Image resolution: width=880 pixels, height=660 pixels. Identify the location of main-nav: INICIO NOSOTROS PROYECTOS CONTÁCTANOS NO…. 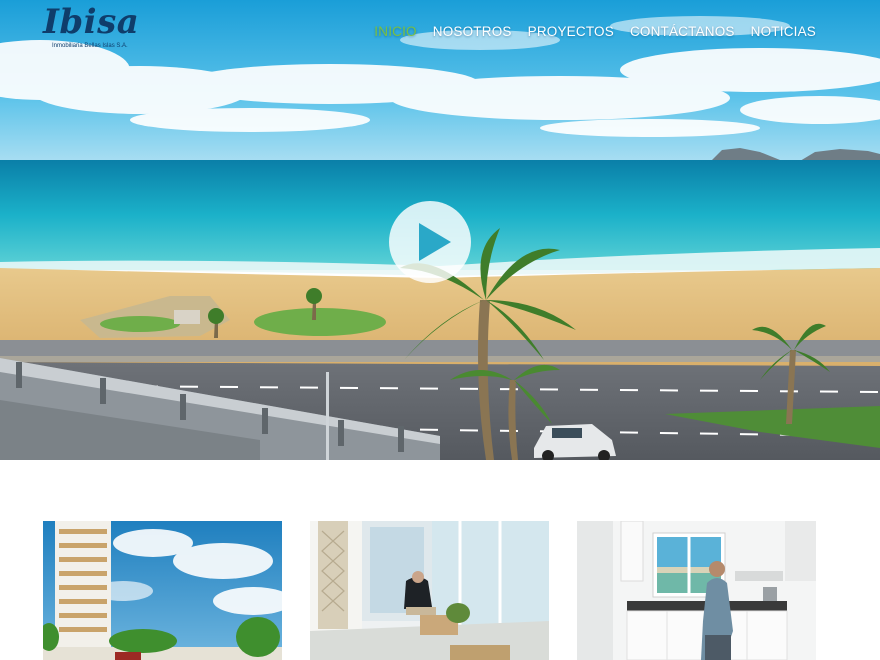
(595, 31).